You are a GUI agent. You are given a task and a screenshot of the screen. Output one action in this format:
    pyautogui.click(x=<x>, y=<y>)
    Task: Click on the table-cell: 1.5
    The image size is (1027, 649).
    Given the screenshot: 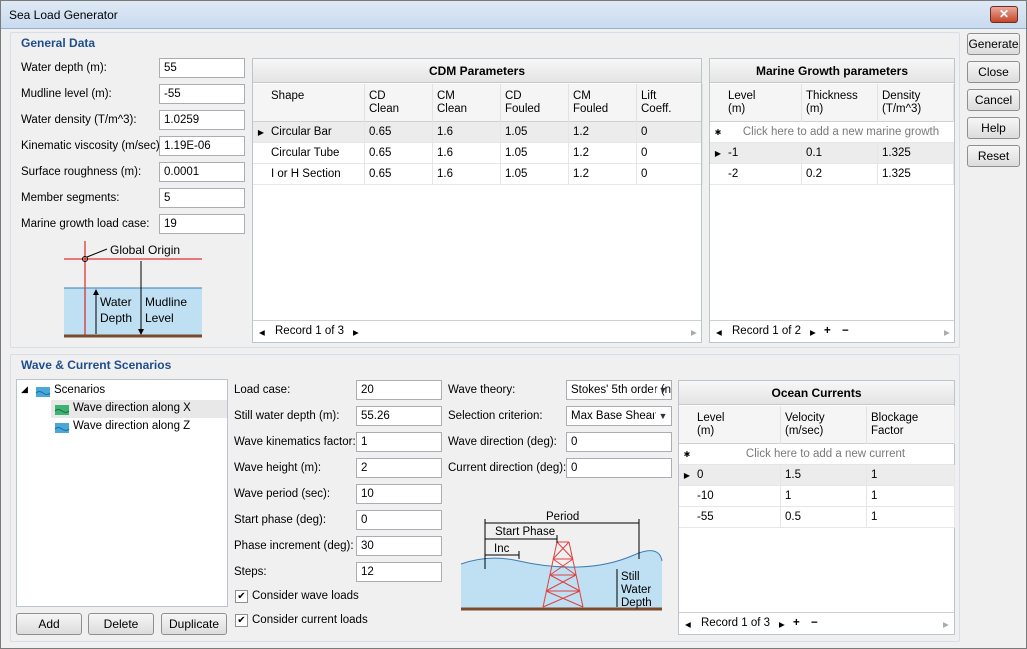 What is the action you would take?
    pyautogui.click(x=824, y=475)
    